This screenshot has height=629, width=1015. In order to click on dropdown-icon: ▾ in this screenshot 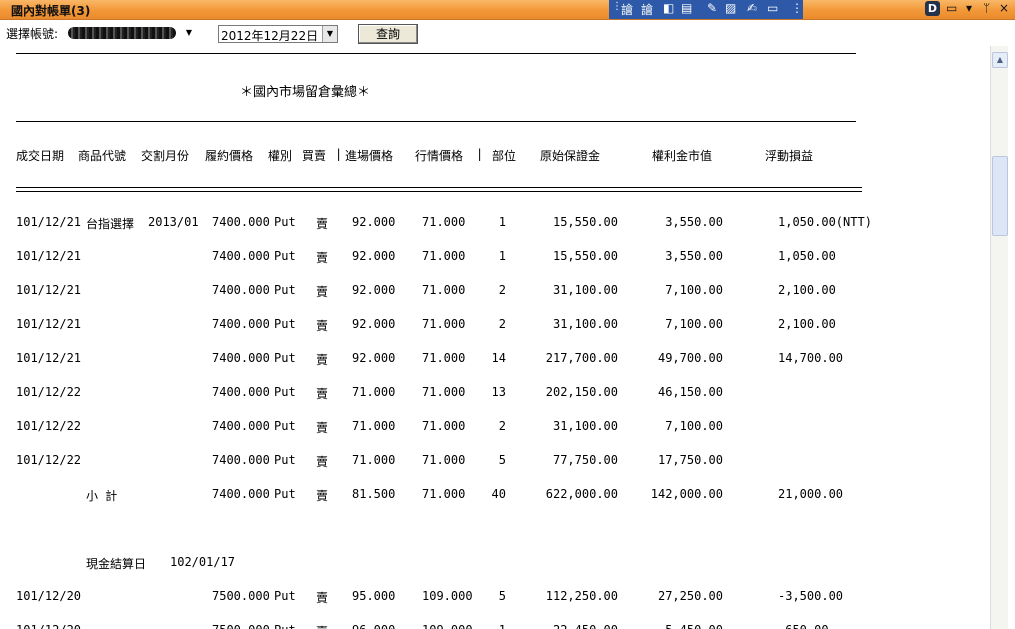, I will do `click(969, 8)`.